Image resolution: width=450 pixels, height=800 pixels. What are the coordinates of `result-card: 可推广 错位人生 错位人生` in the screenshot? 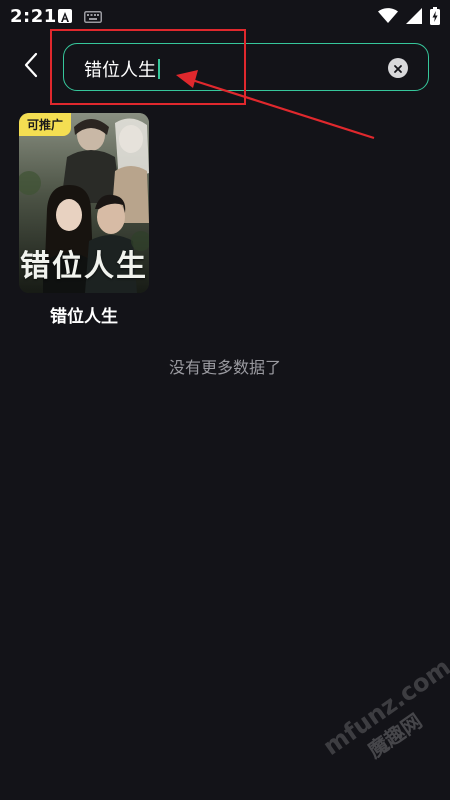 It's located at (84, 220).